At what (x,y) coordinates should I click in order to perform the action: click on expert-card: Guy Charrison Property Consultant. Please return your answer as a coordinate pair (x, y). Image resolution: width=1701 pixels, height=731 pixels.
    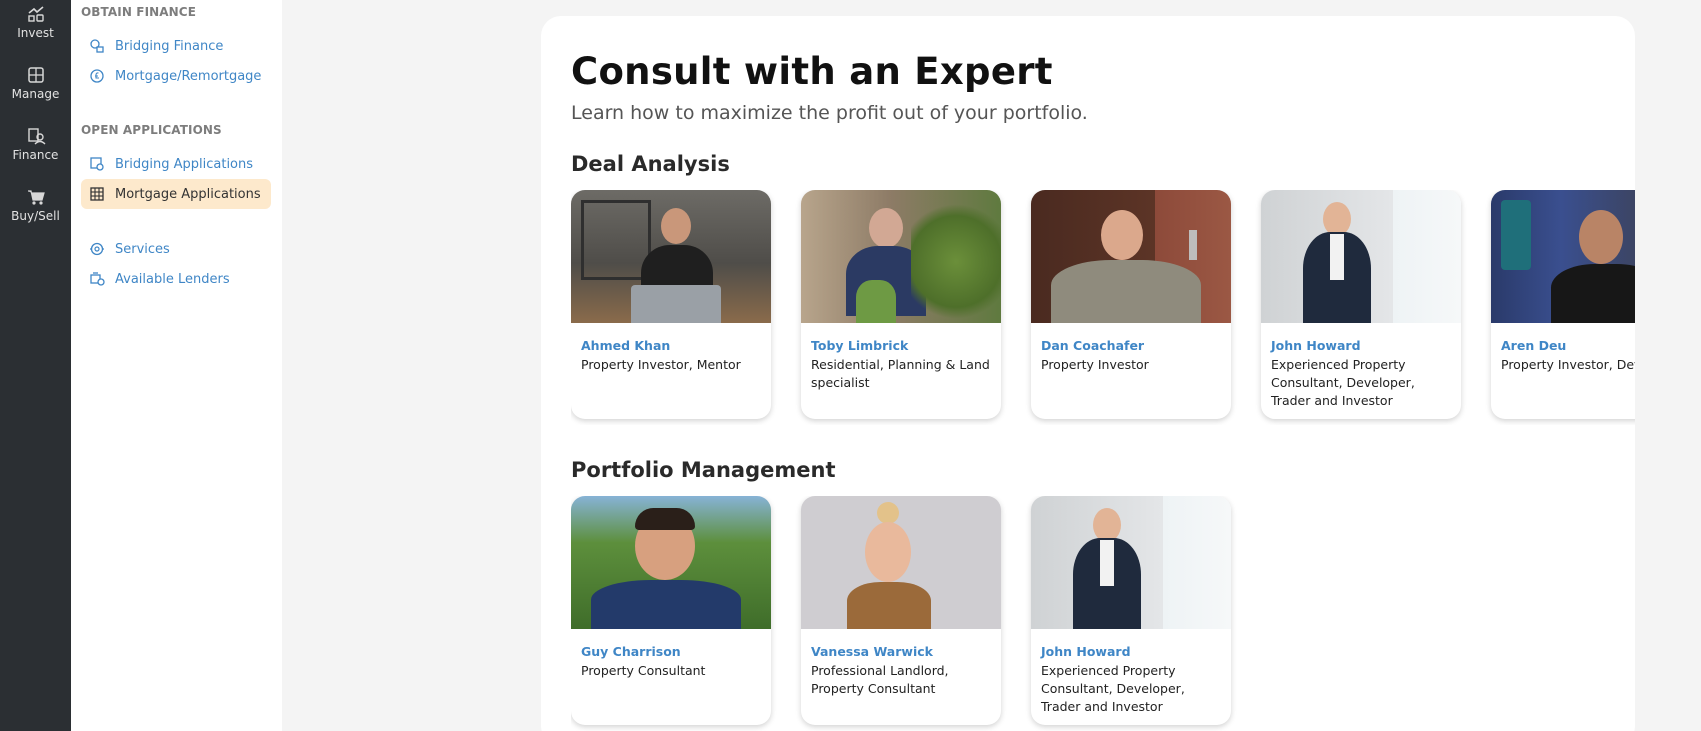
    Looking at the image, I should click on (671, 610).